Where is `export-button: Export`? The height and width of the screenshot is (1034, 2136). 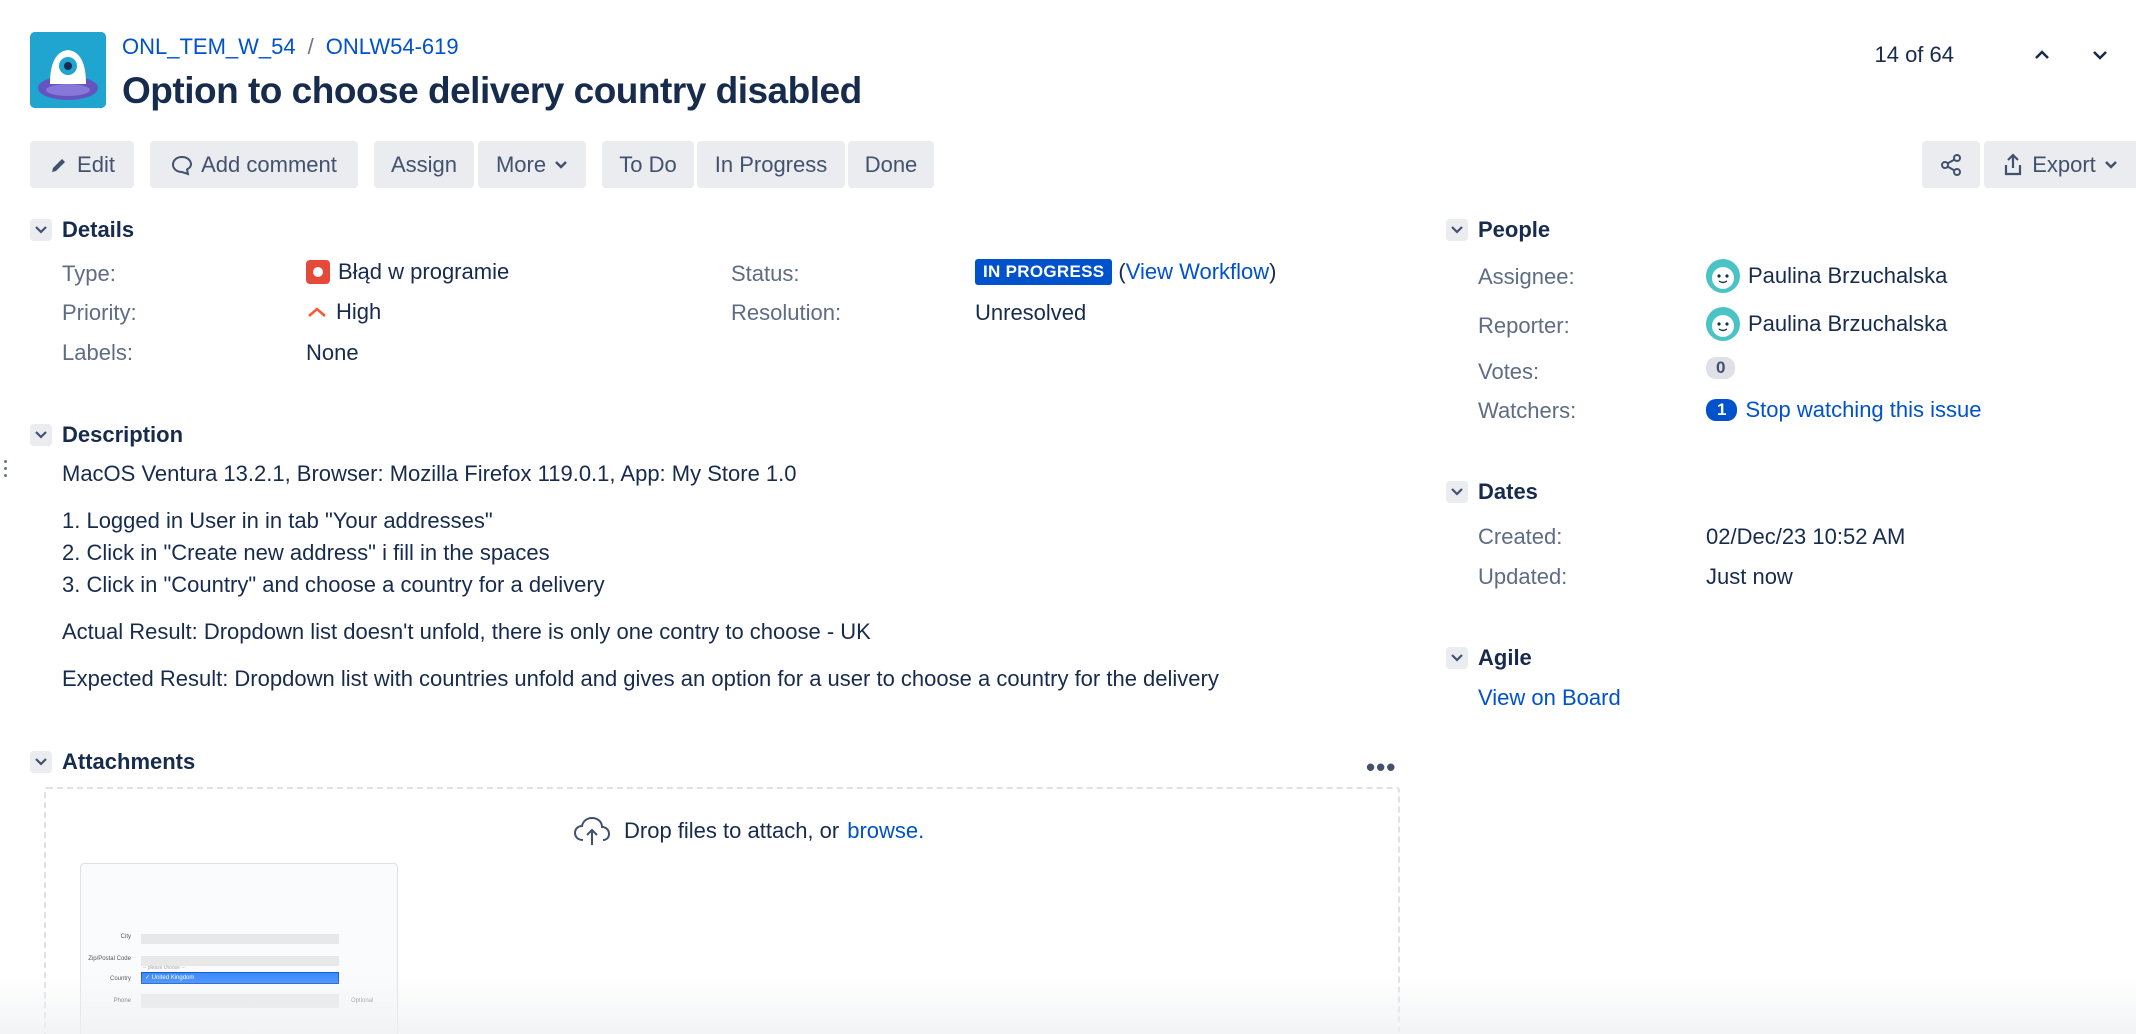 export-button: Export is located at coordinates (2060, 164).